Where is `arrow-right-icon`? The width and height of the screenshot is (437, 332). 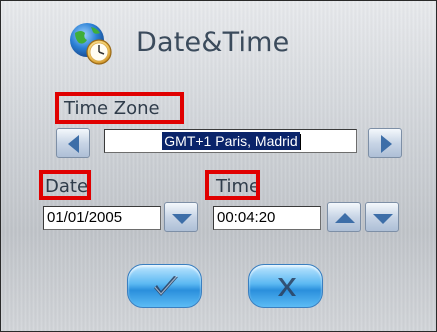
arrow-right-icon is located at coordinates (386, 144).